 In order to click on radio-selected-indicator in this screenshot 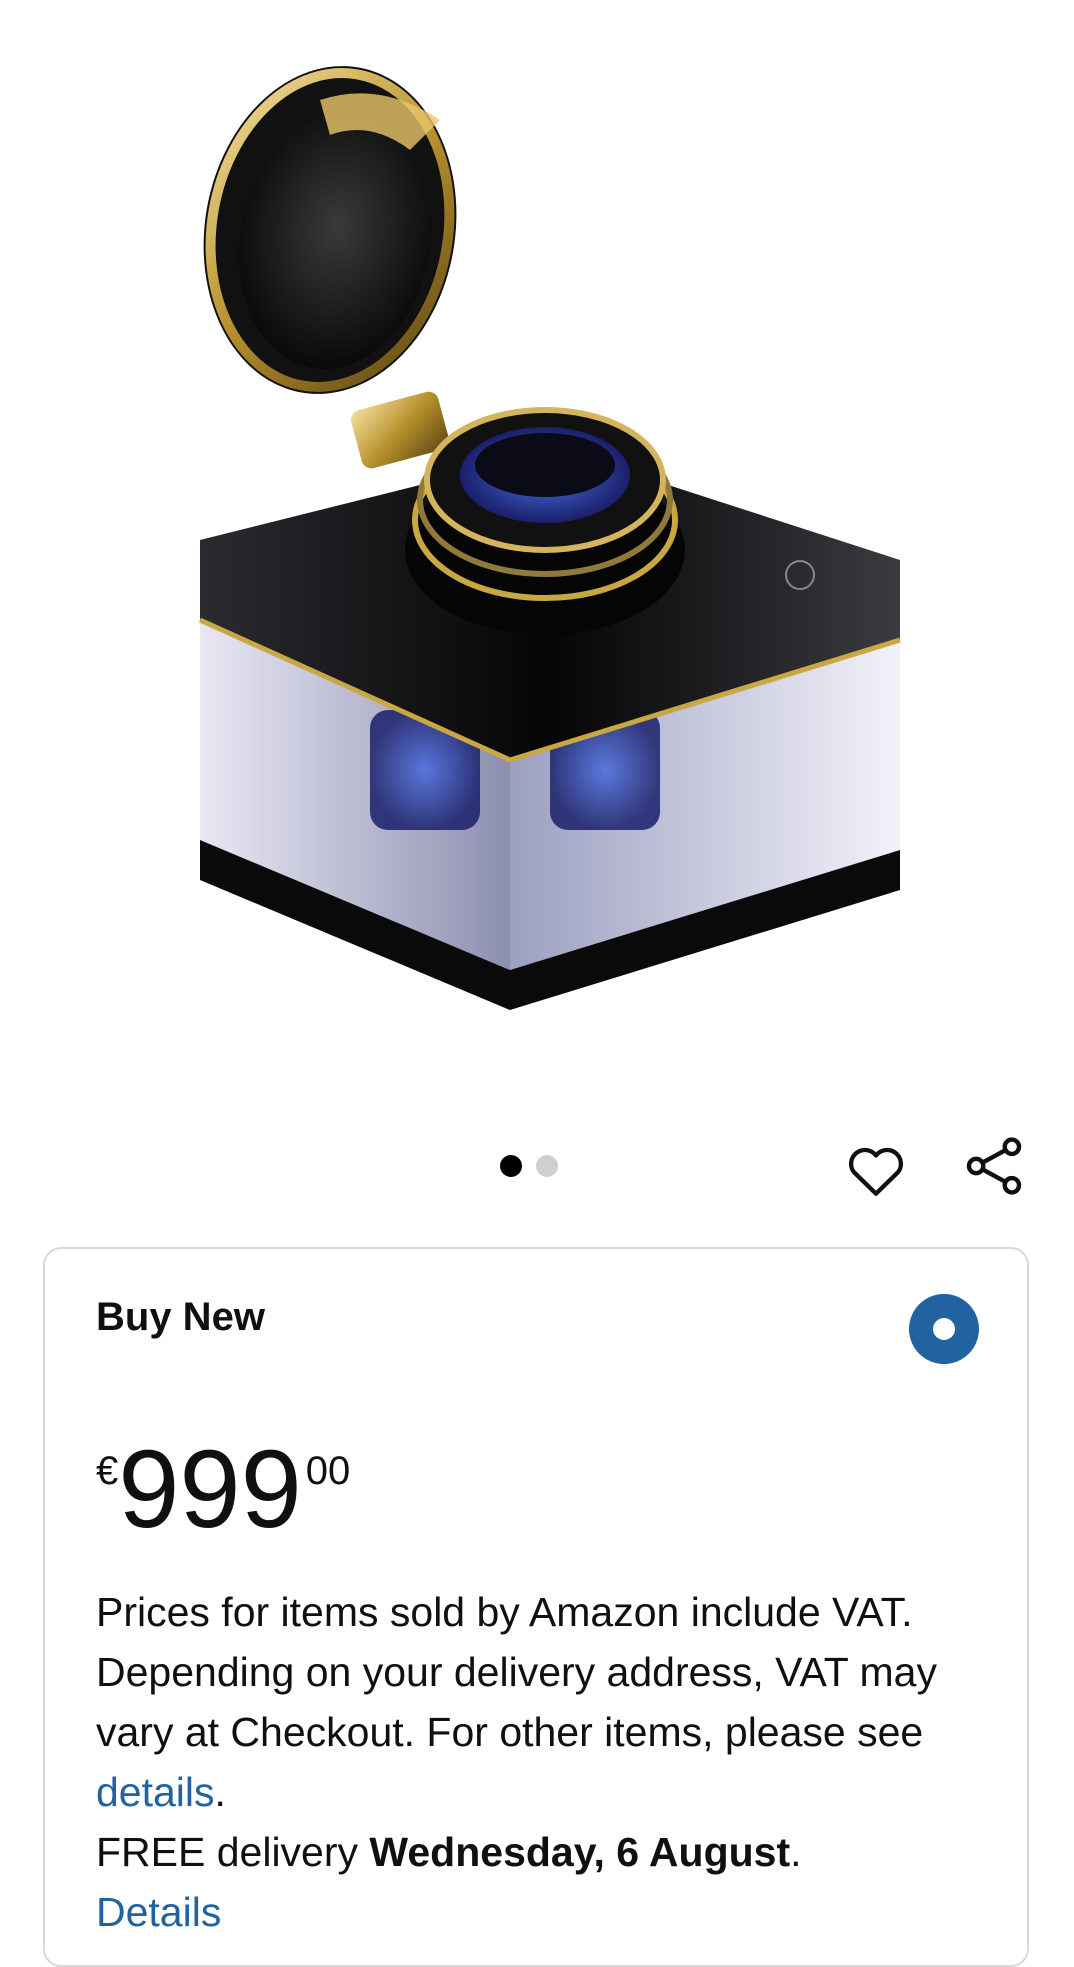, I will do `click(944, 1329)`.